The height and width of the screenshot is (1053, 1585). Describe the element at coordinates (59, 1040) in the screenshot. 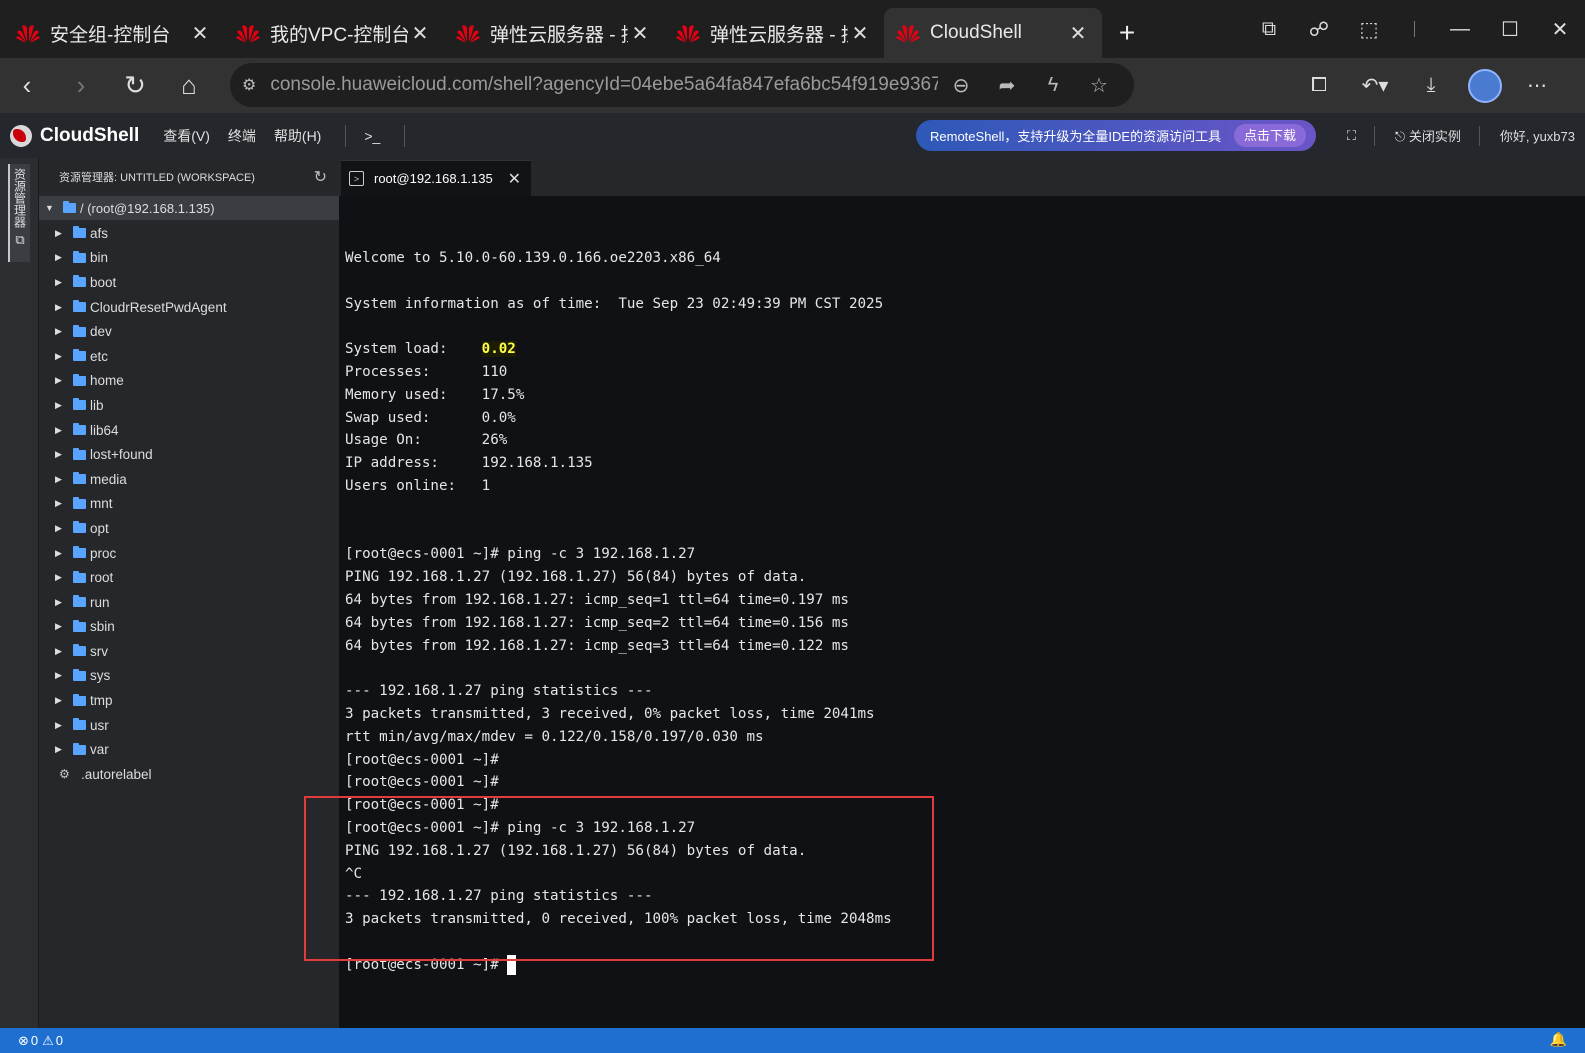

I see `warning-count: 0` at that location.